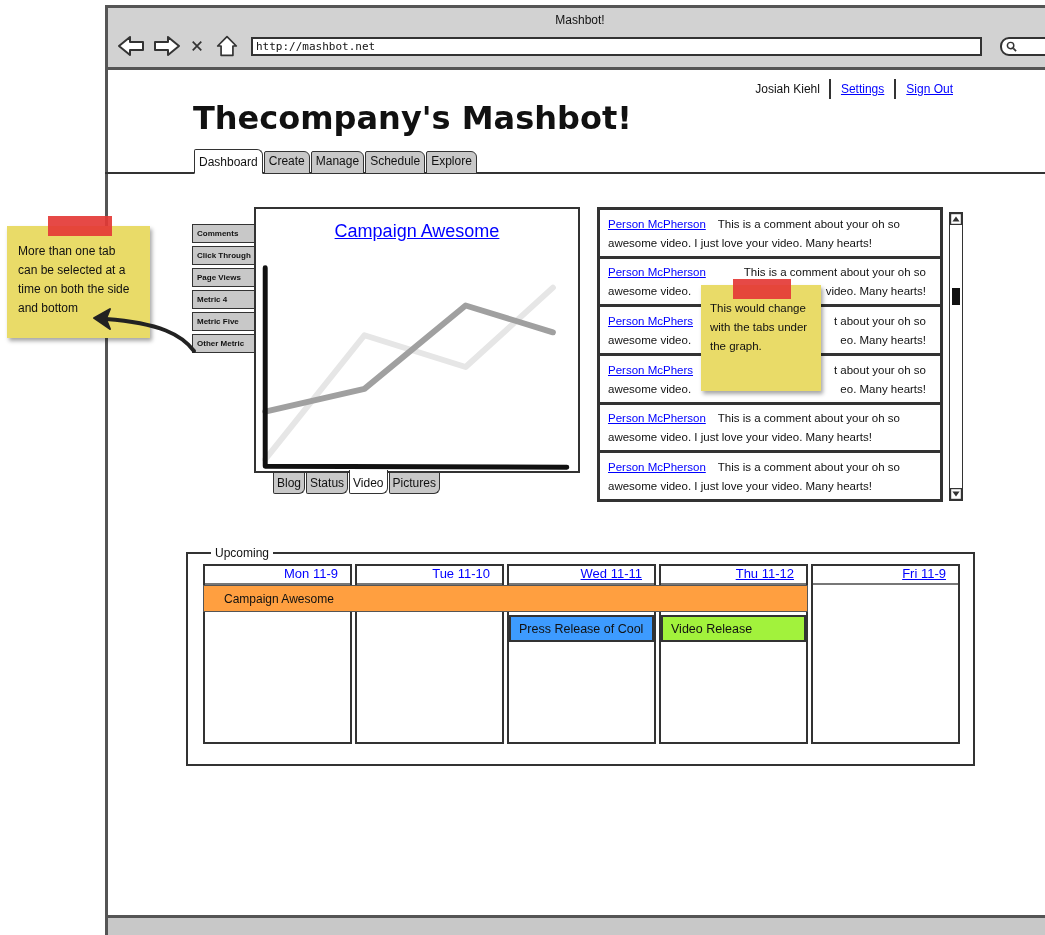  What do you see at coordinates (413, 118) in the screenshot?
I see `site-title: Thecompany's Mashbot!` at bounding box center [413, 118].